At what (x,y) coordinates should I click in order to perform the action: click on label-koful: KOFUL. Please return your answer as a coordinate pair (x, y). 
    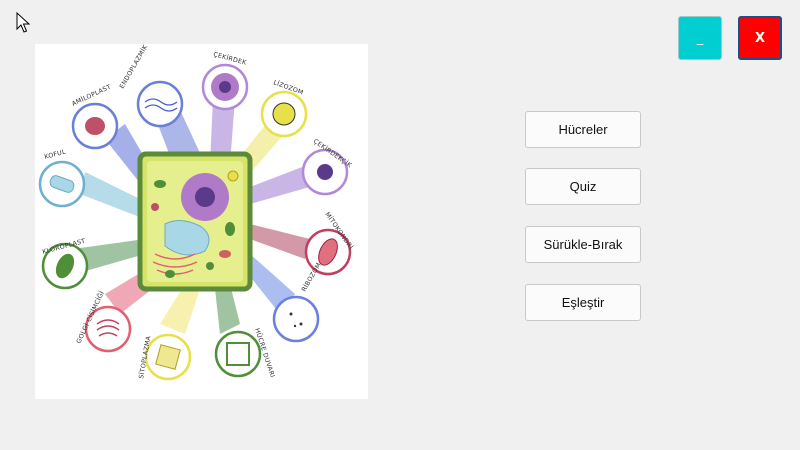
    Looking at the image, I should click on (55, 154).